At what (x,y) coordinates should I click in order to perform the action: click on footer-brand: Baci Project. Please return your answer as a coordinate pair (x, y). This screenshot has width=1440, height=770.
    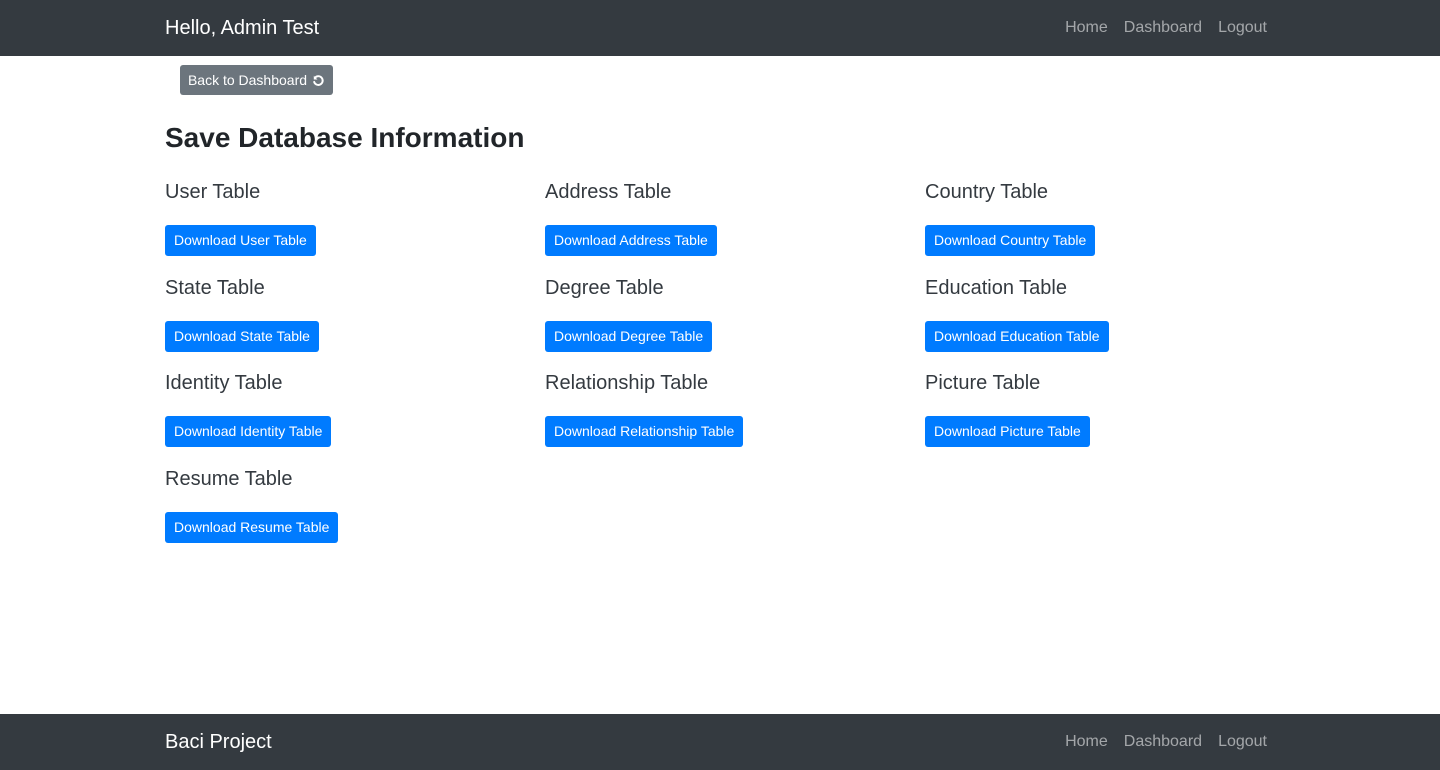
    Looking at the image, I should click on (218, 742).